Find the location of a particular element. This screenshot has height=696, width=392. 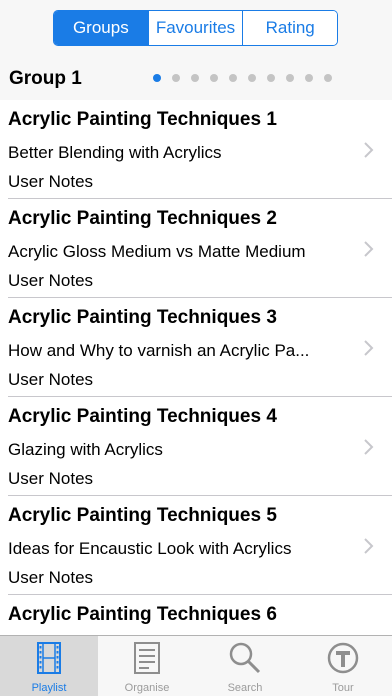

item-title: Acrylic Painting Techniques 2 is located at coordinates (142, 218).